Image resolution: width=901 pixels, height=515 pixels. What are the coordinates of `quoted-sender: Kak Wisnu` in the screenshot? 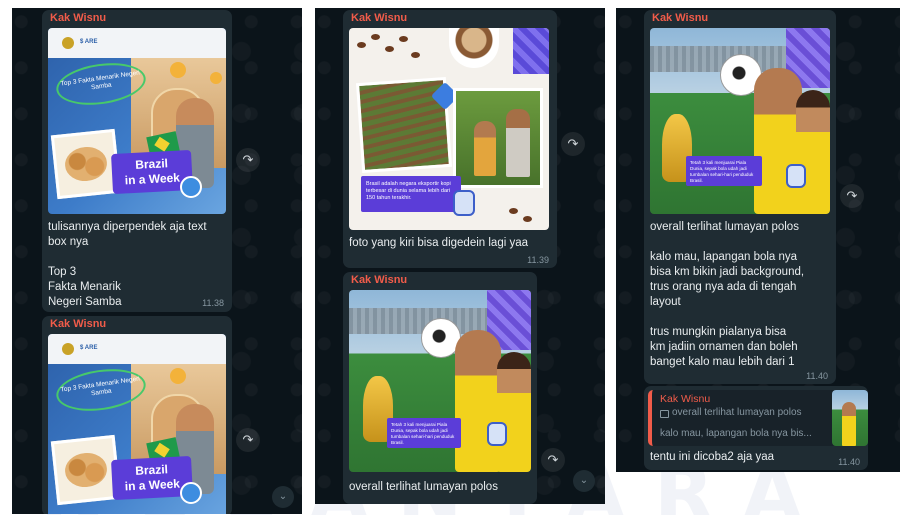 It's located at (685, 399).